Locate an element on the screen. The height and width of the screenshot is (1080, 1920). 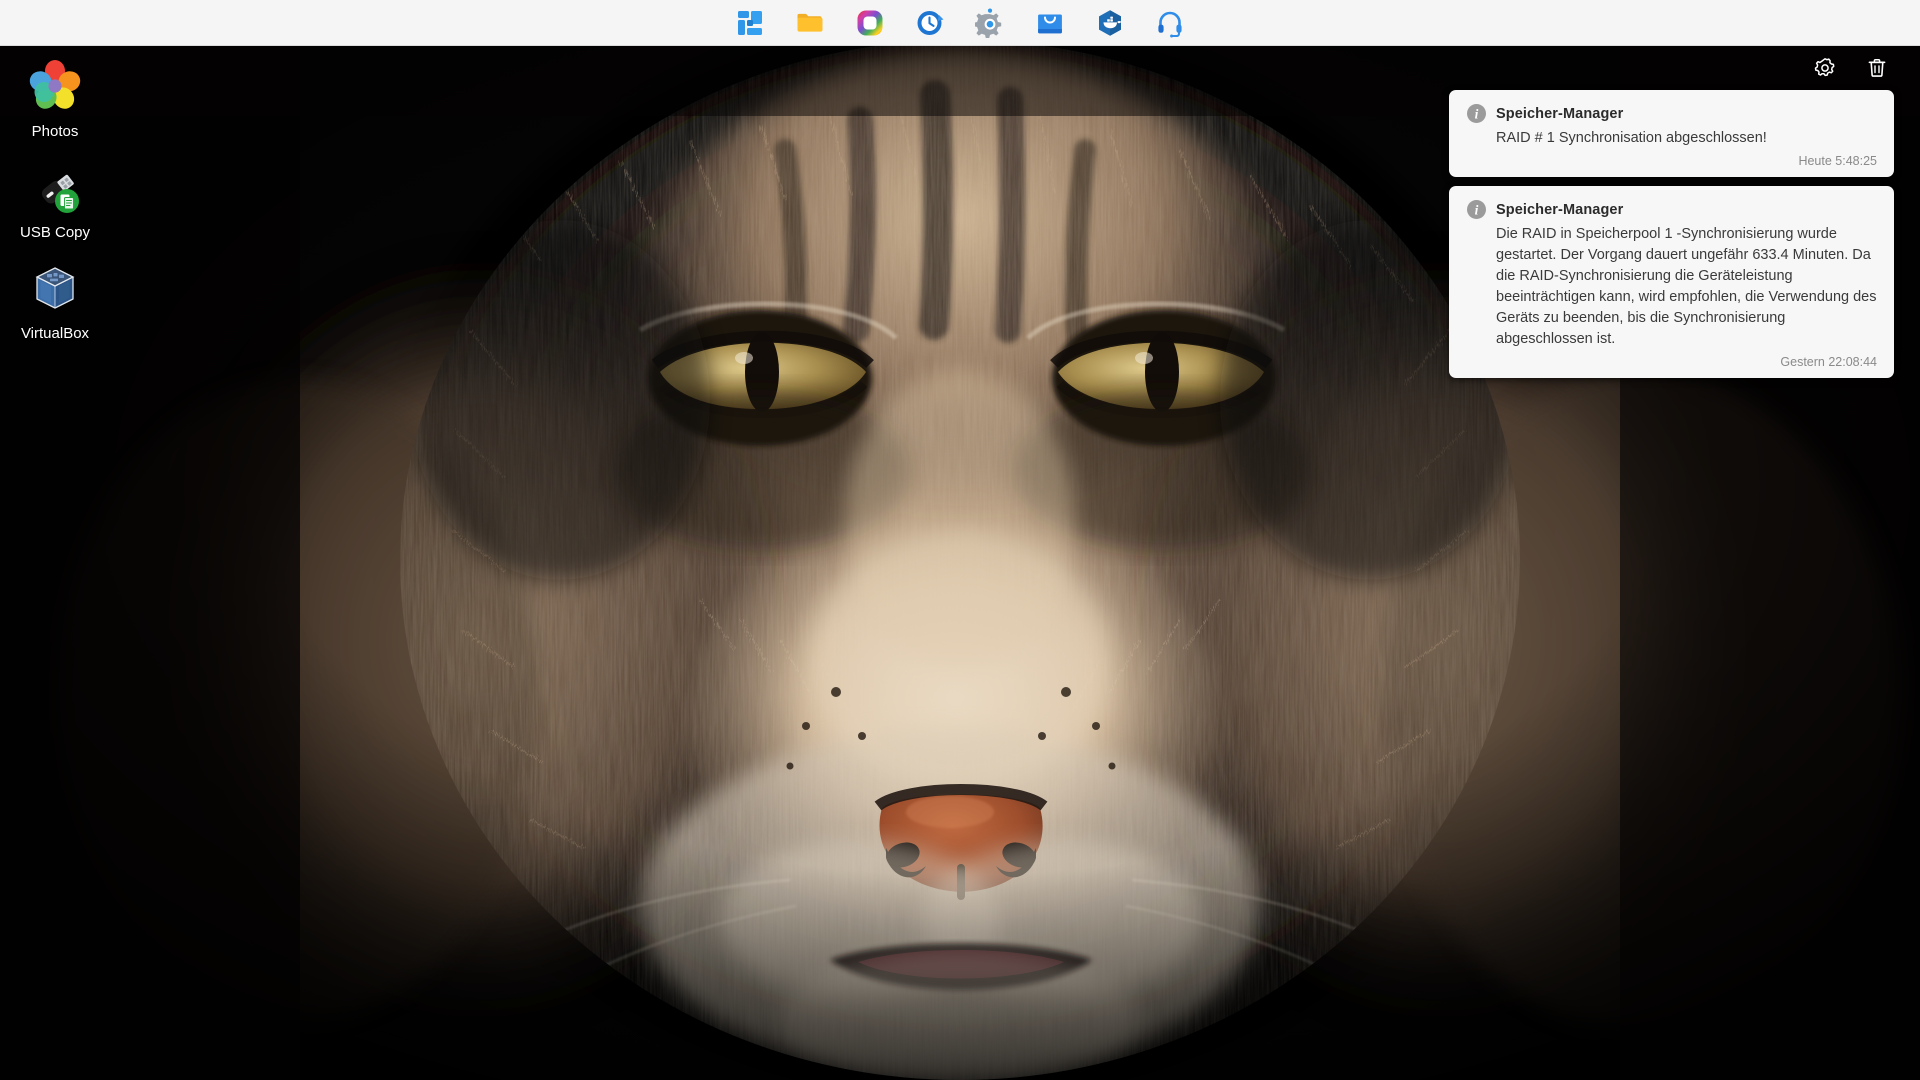
desktop-icon-list: Photos USB Copy VirtualBox is located at coordinates (55, 202).